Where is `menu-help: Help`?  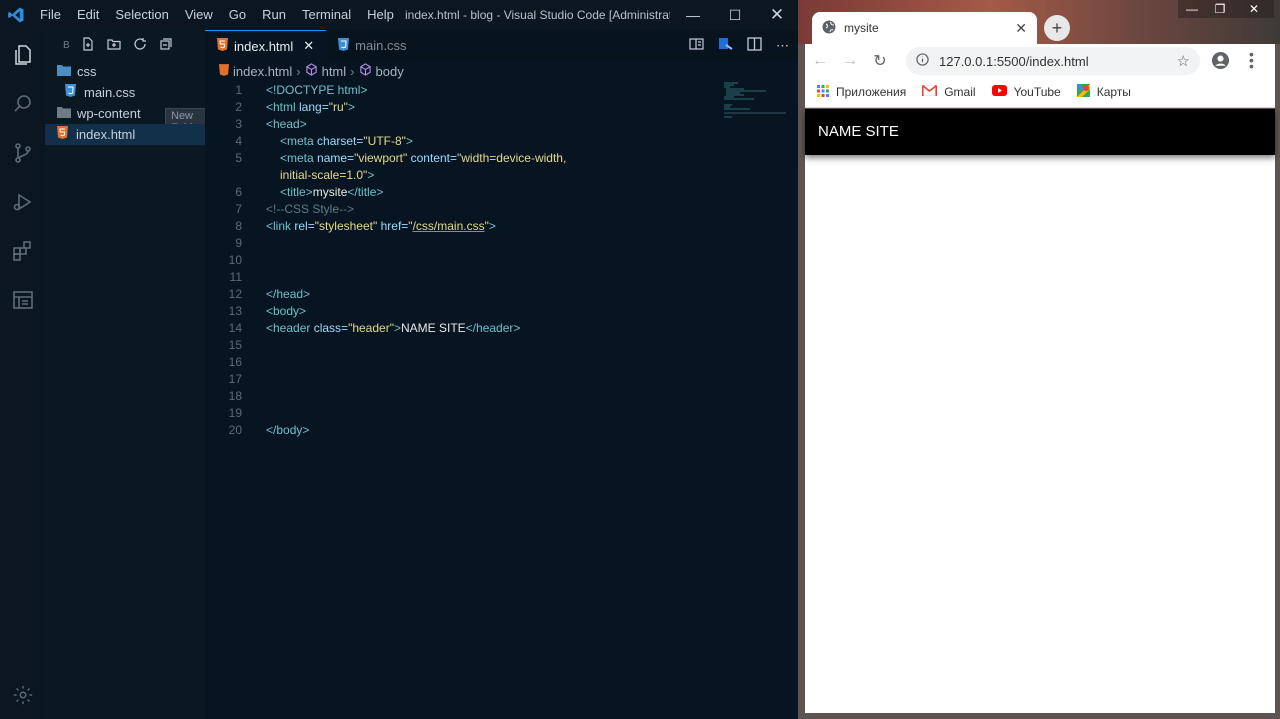
menu-help: Help is located at coordinates (380, 15).